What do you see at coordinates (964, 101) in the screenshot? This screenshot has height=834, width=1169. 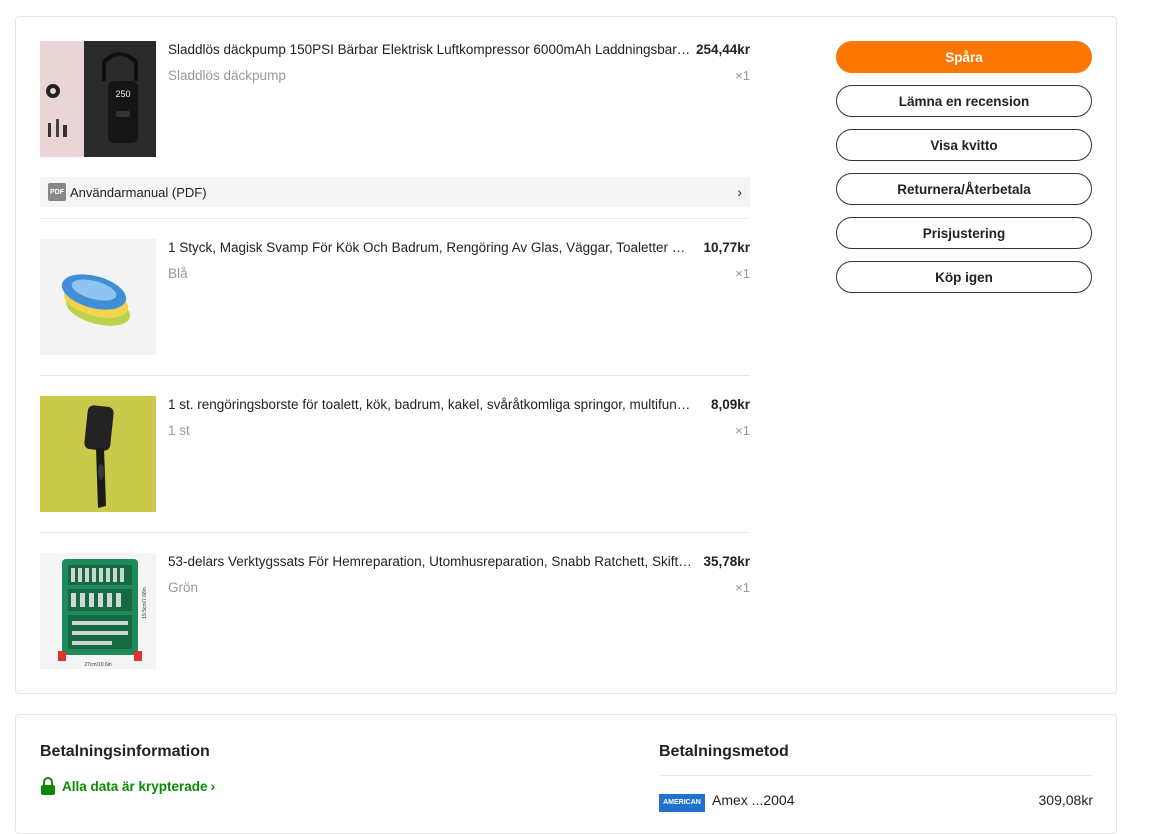 I see `leave-review-button: Lämna en recension` at bounding box center [964, 101].